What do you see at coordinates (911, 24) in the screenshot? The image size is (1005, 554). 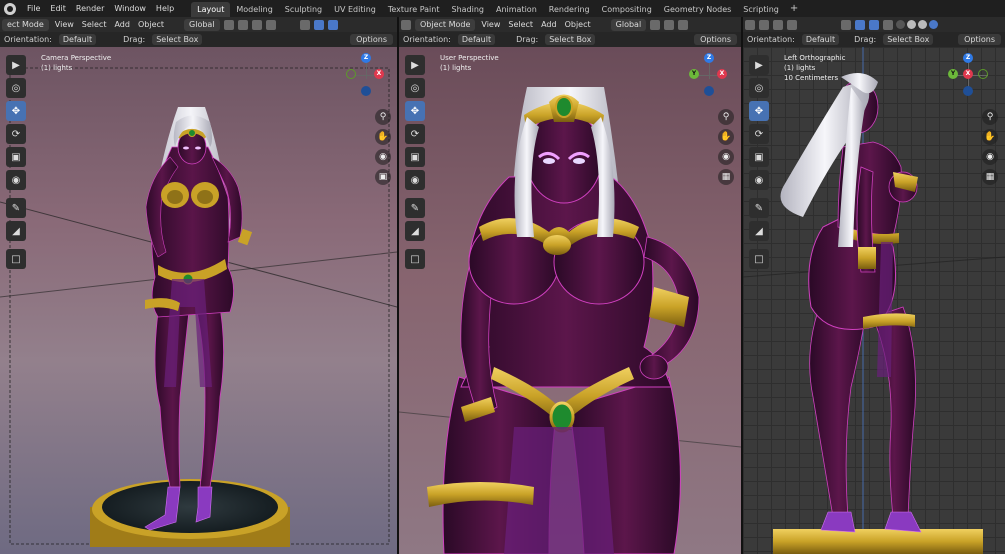 I see `solid-shading-icon` at bounding box center [911, 24].